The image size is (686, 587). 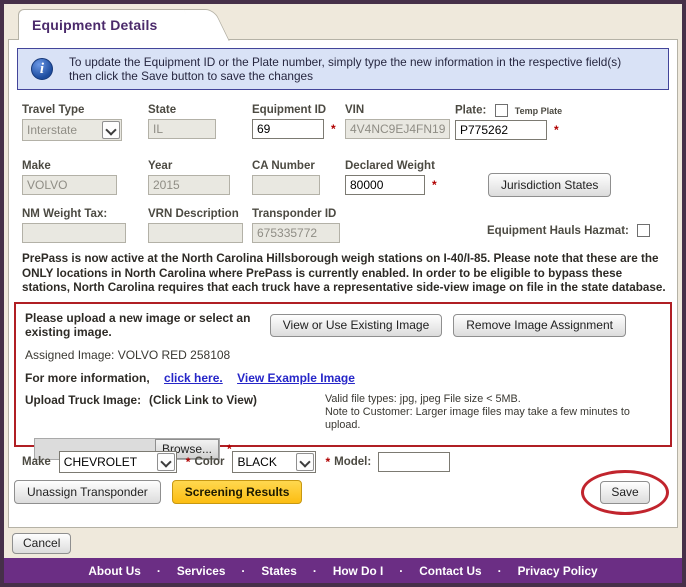 What do you see at coordinates (358, 571) in the screenshot?
I see `footer-link-how-do-i: How Do I` at bounding box center [358, 571].